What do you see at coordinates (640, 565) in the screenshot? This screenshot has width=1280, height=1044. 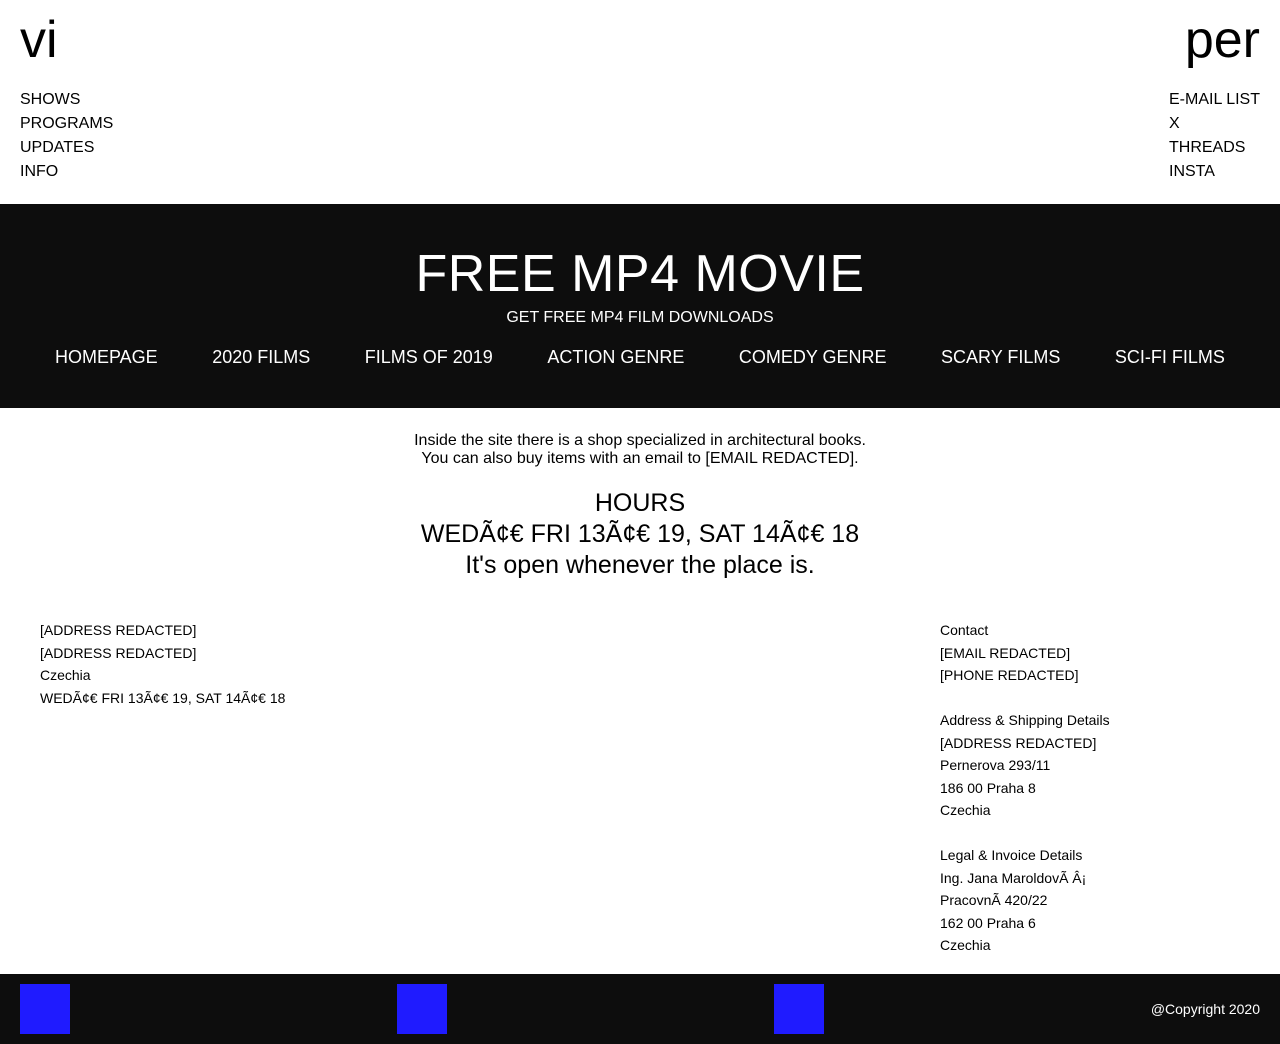 I see `hours-note: It's open whenever the place is.` at bounding box center [640, 565].